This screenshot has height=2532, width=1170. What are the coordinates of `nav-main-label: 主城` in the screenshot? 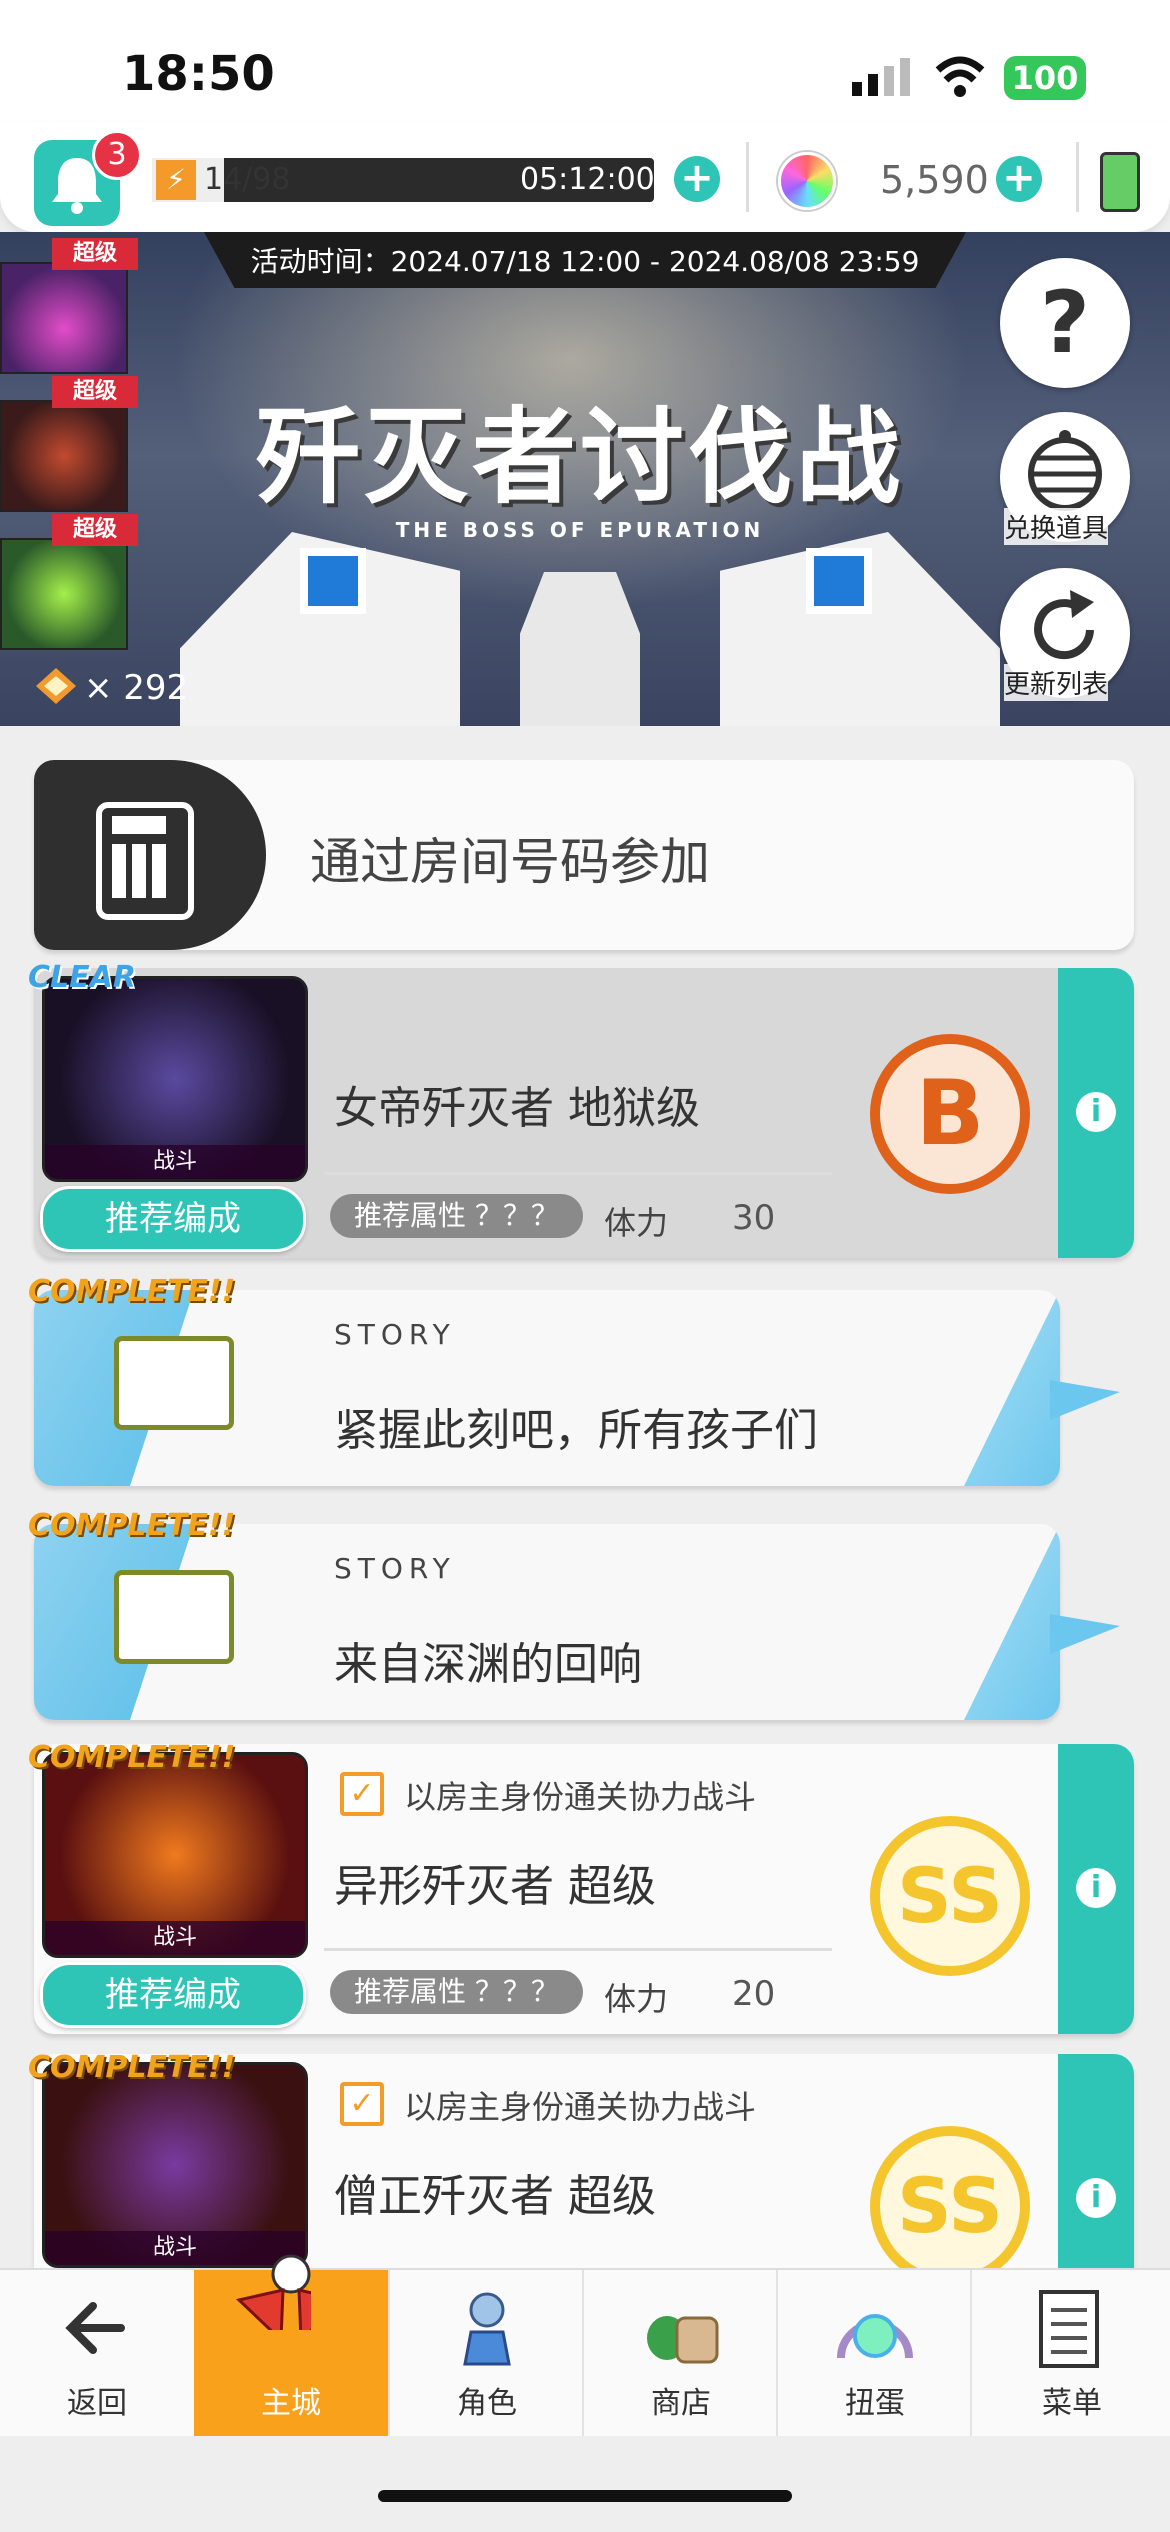 It's located at (291, 2403).